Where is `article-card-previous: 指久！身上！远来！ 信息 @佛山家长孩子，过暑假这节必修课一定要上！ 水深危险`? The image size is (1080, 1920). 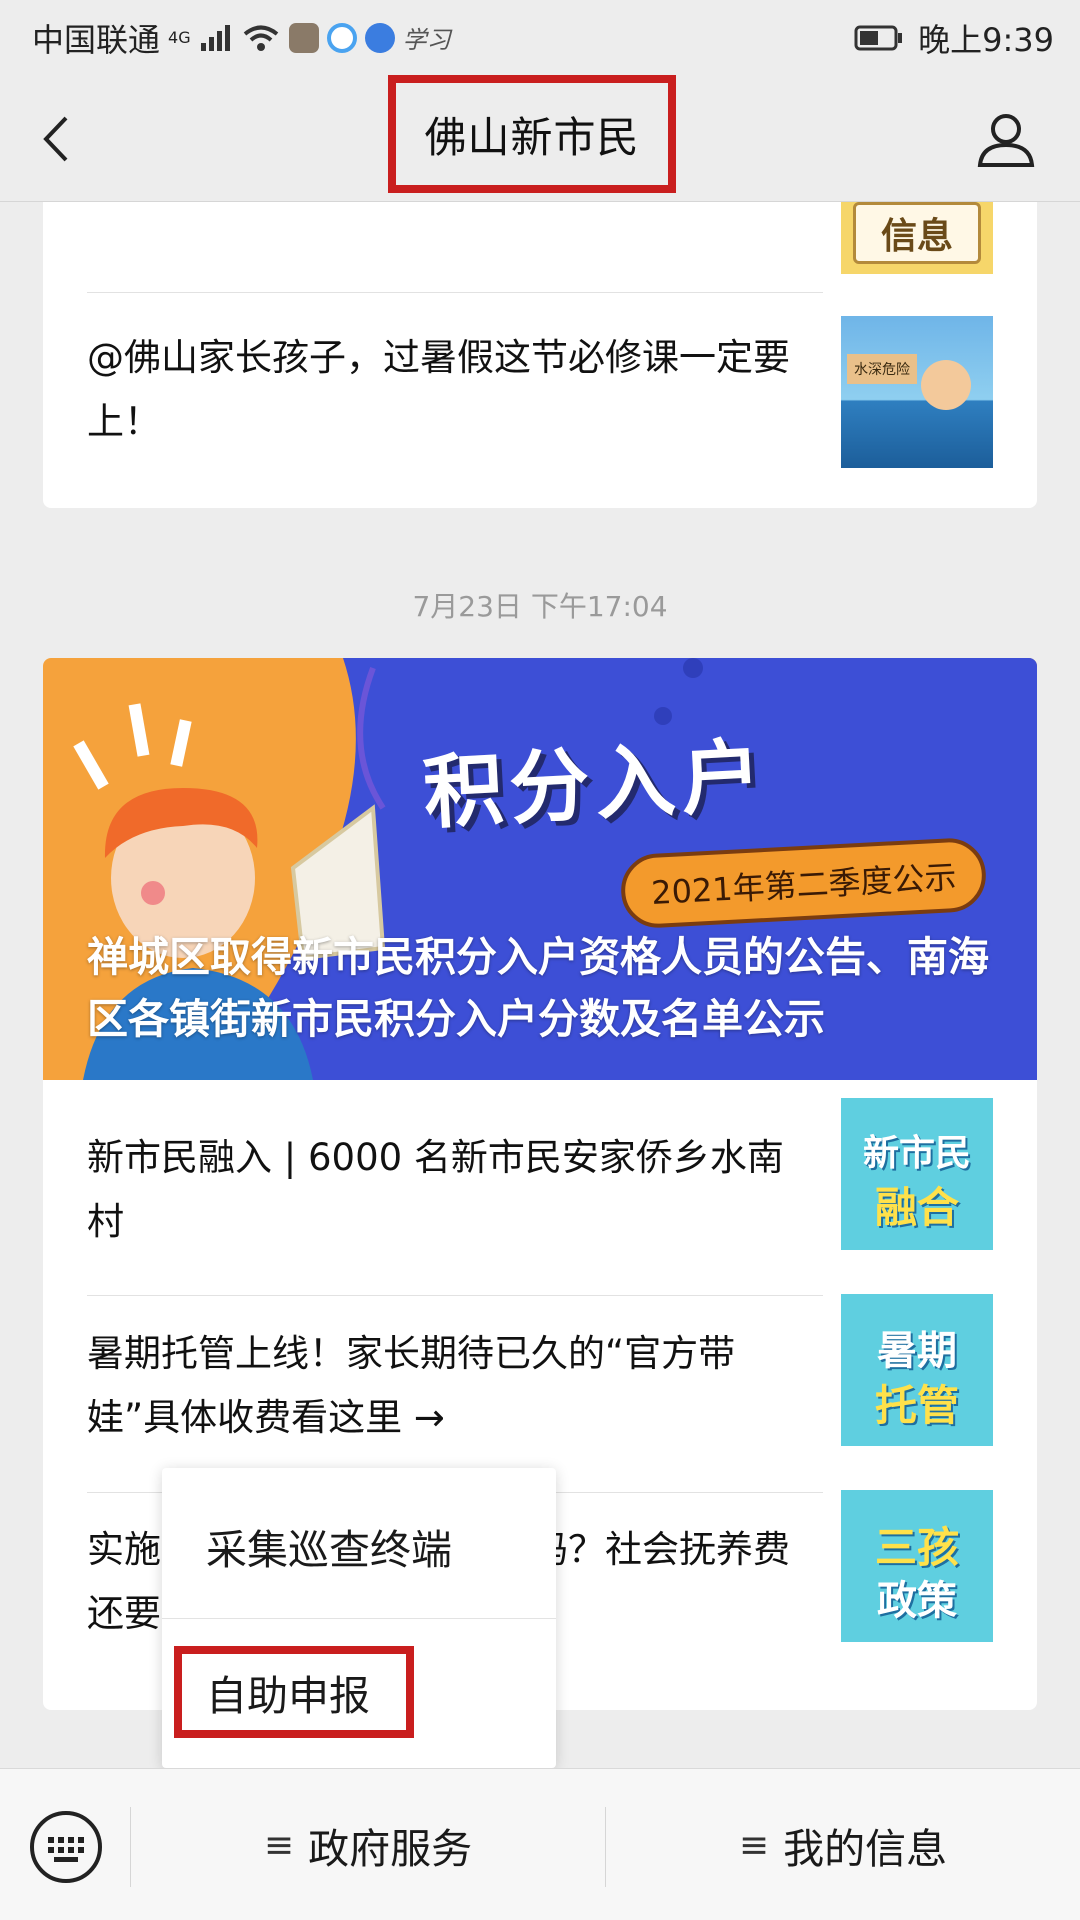 article-card-previous: 指久！身上！远来！ 信息 @佛山家长孩子，过暑假这节必修课一定要上！ 水深危险 is located at coordinates (540, 355).